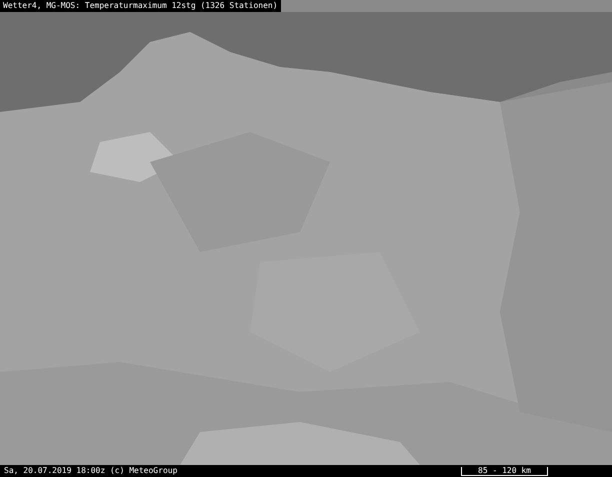 This screenshot has height=477, width=612. What do you see at coordinates (504, 471) in the screenshot?
I see `scale-bar: 85 - 120 km` at bounding box center [504, 471].